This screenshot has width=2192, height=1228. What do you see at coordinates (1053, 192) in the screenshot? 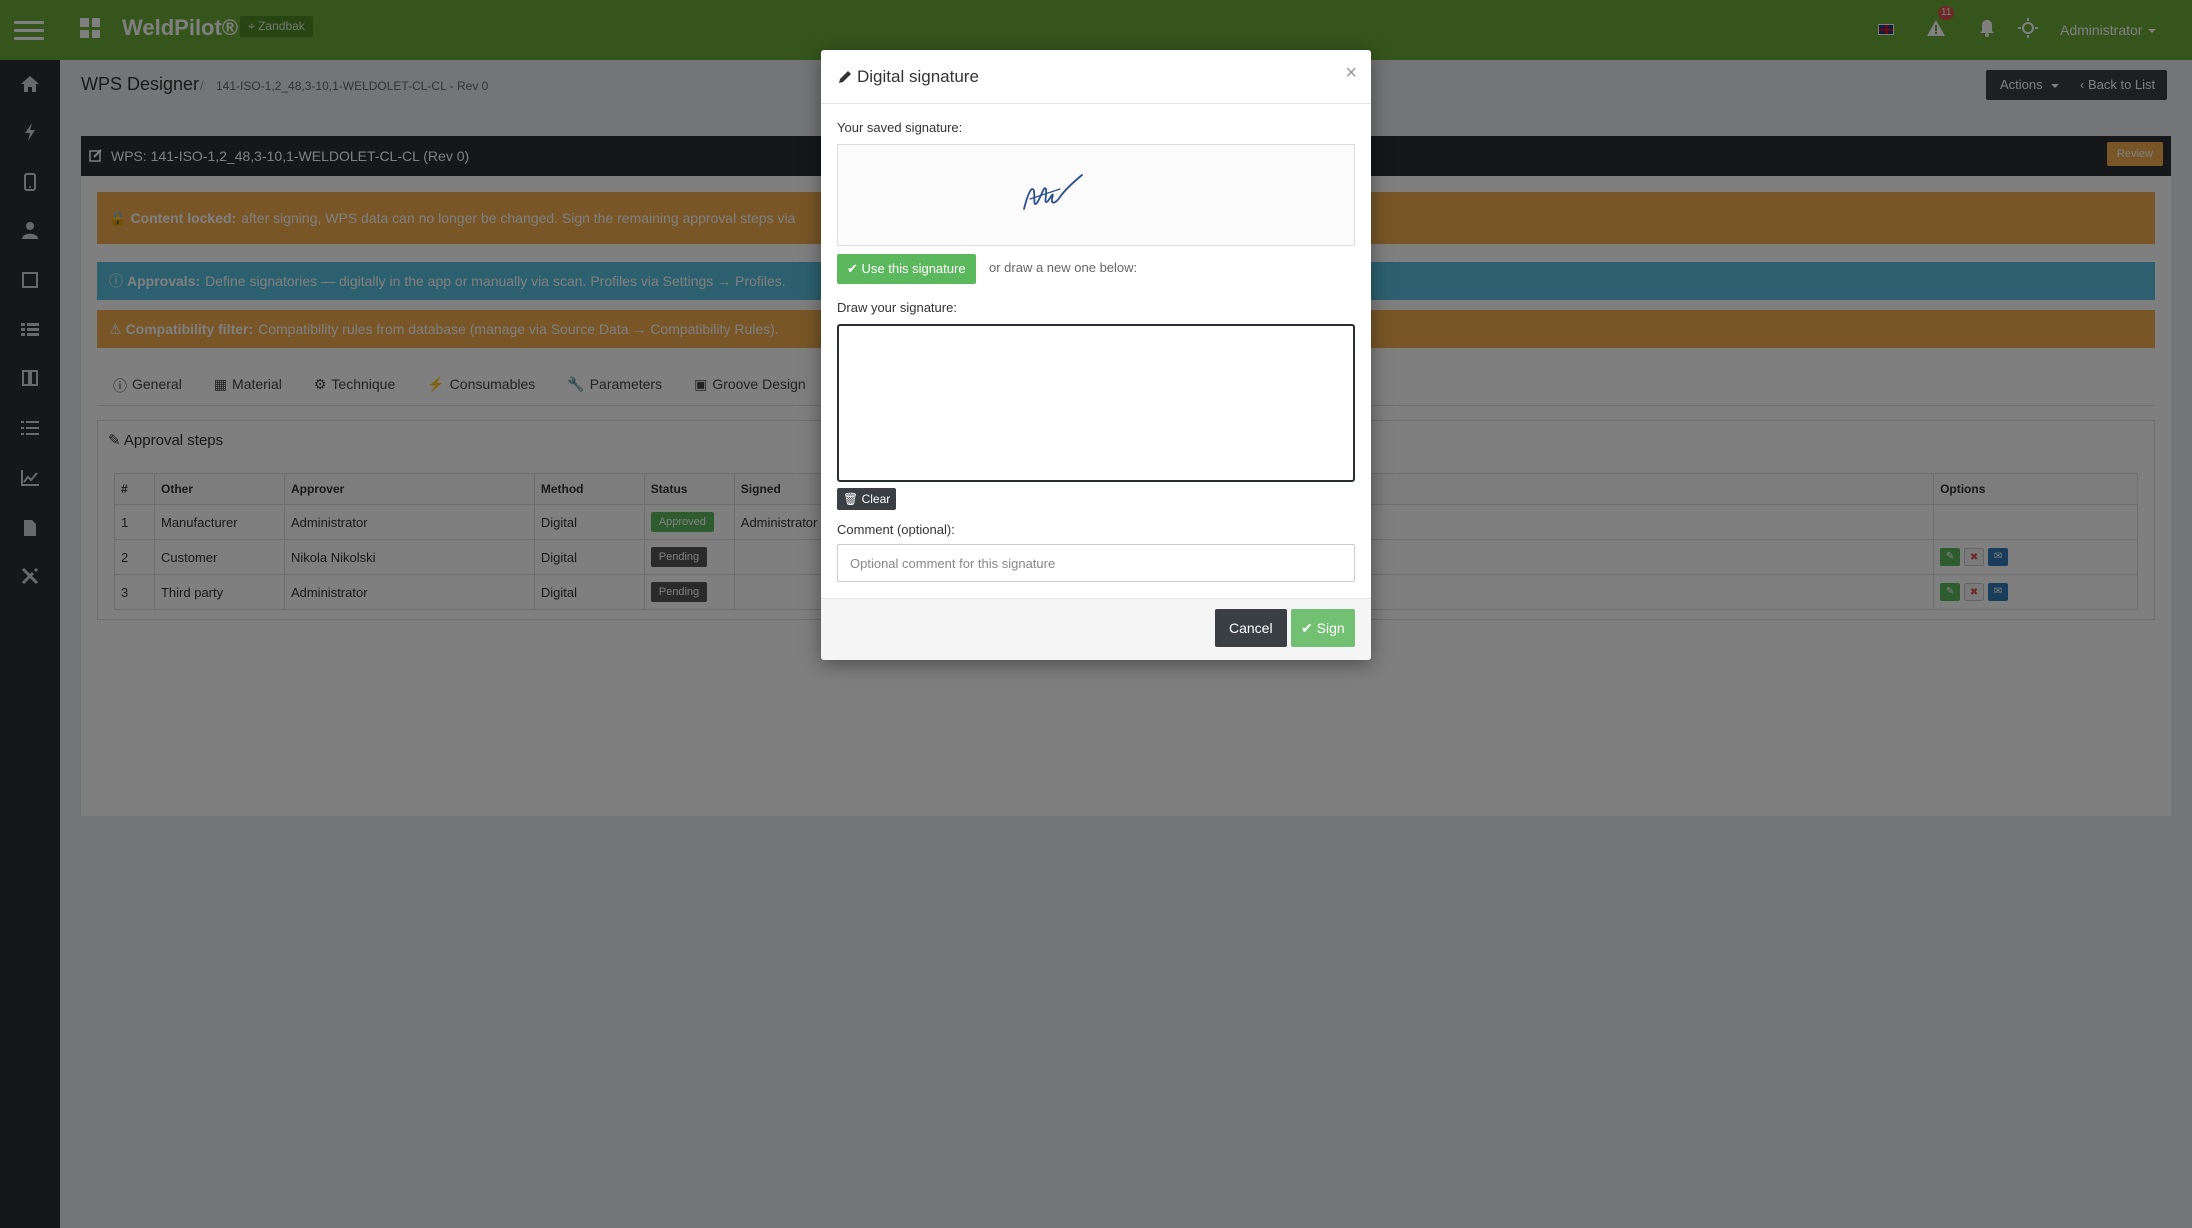
I see `saved-signature-image` at bounding box center [1053, 192].